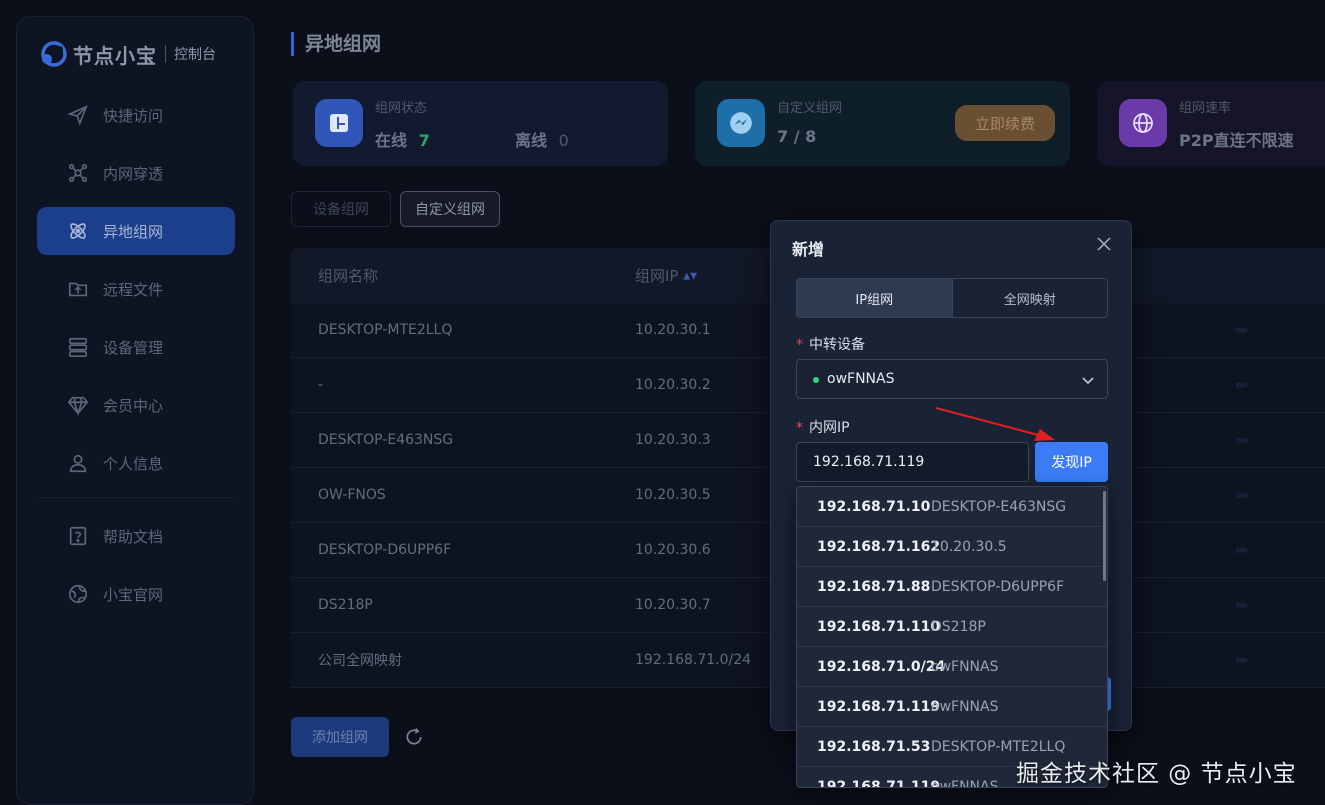  What do you see at coordinates (54, 54) in the screenshot?
I see `logo-icon` at bounding box center [54, 54].